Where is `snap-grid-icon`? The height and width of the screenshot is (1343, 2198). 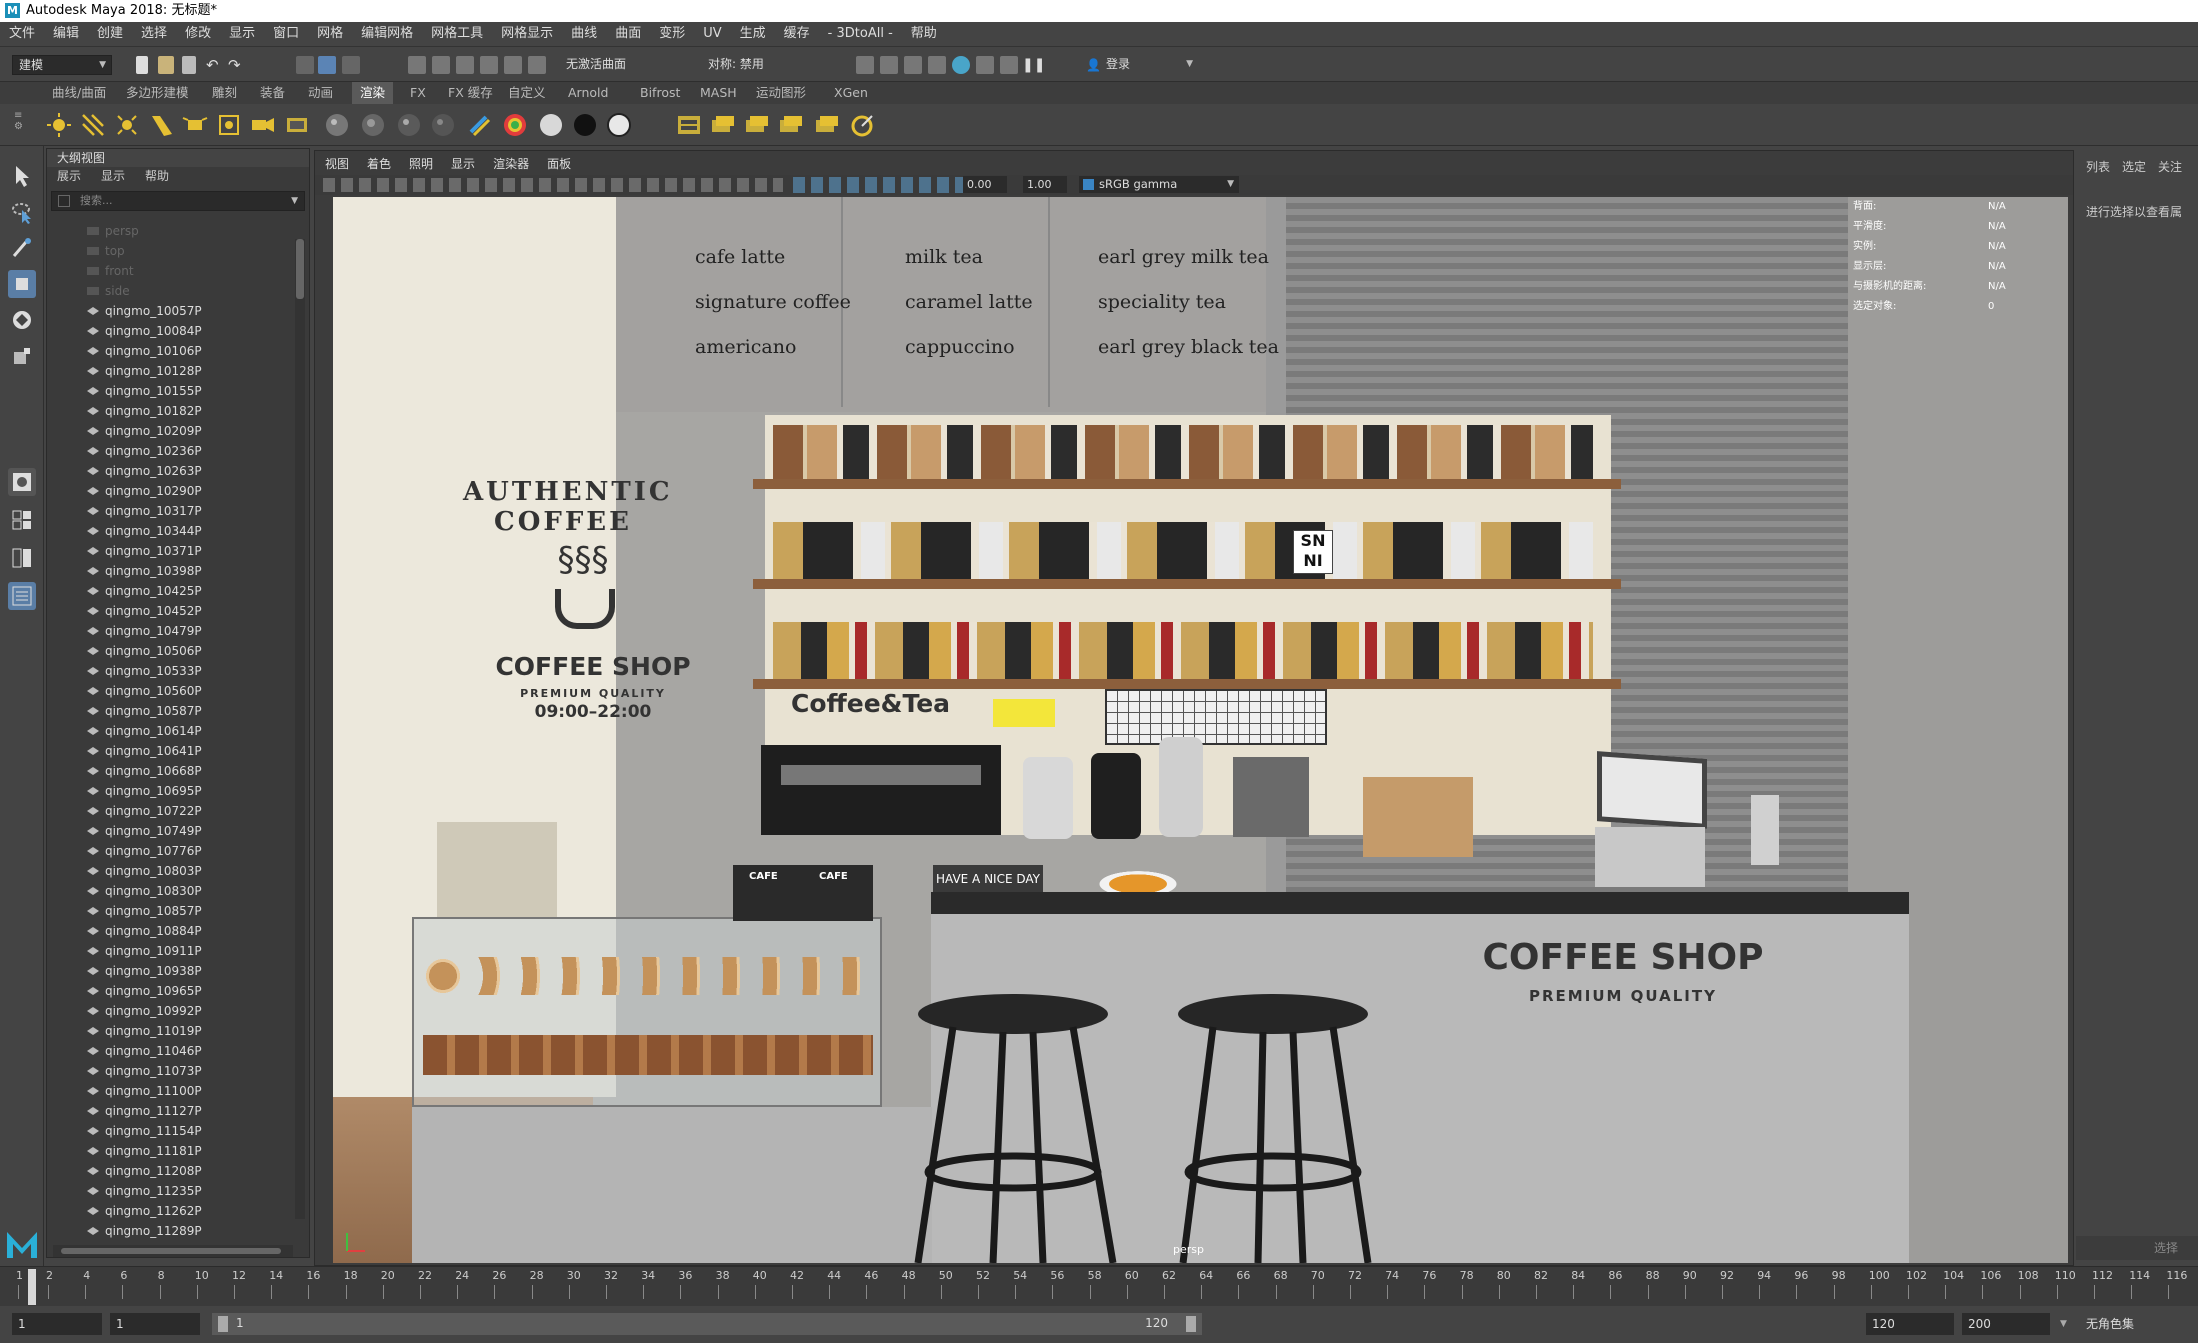 snap-grid-icon is located at coordinates (417, 65).